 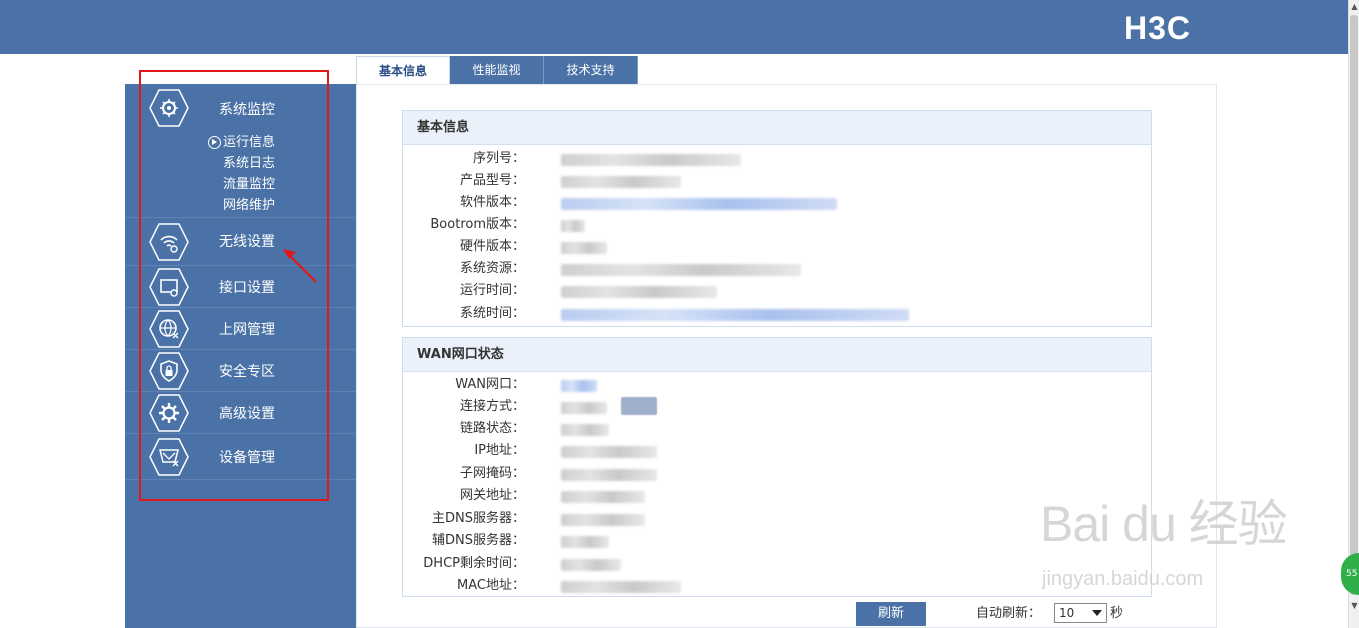 I want to click on page-scrollbar: ▲ ▼, so click(x=1353, y=314).